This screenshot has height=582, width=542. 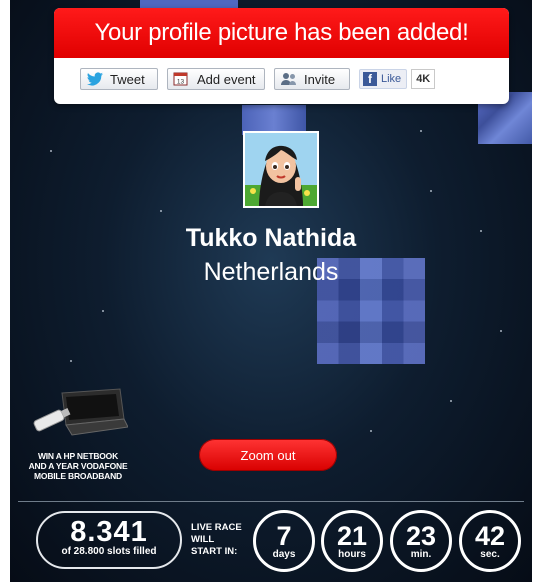 I want to click on promo-line-2: AND A YEAR VODAFONE, so click(x=78, y=466).